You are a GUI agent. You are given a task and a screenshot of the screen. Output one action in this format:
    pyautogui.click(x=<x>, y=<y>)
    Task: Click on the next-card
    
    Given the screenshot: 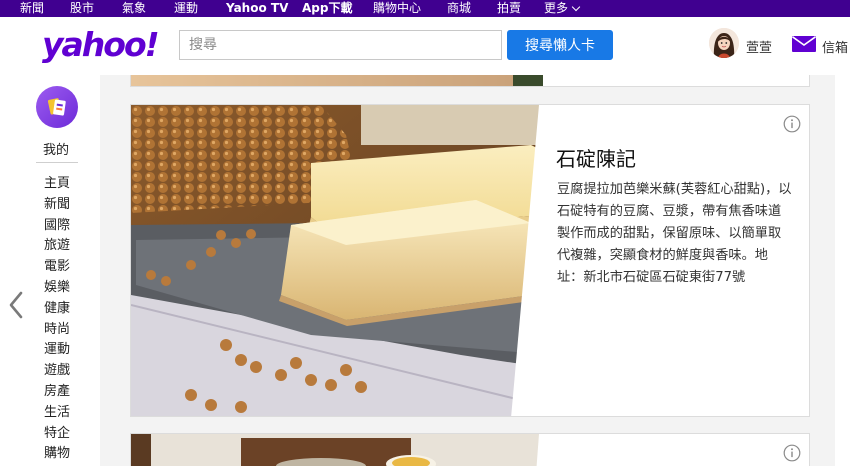 What is the action you would take?
    pyautogui.click(x=470, y=449)
    